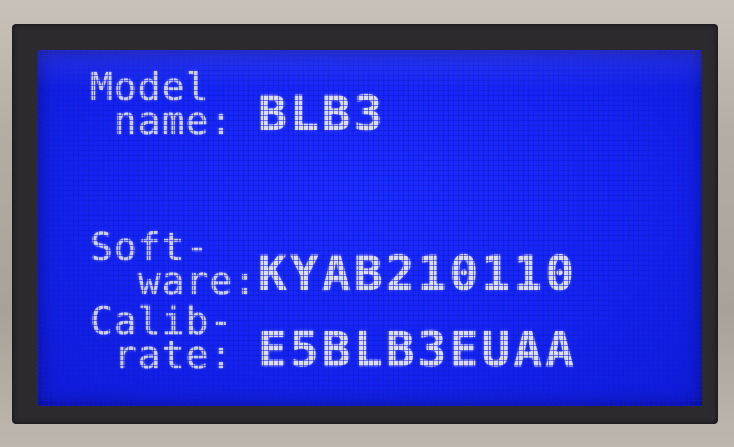  What do you see at coordinates (322, 114) in the screenshot?
I see `model-name-value: BLB3` at bounding box center [322, 114].